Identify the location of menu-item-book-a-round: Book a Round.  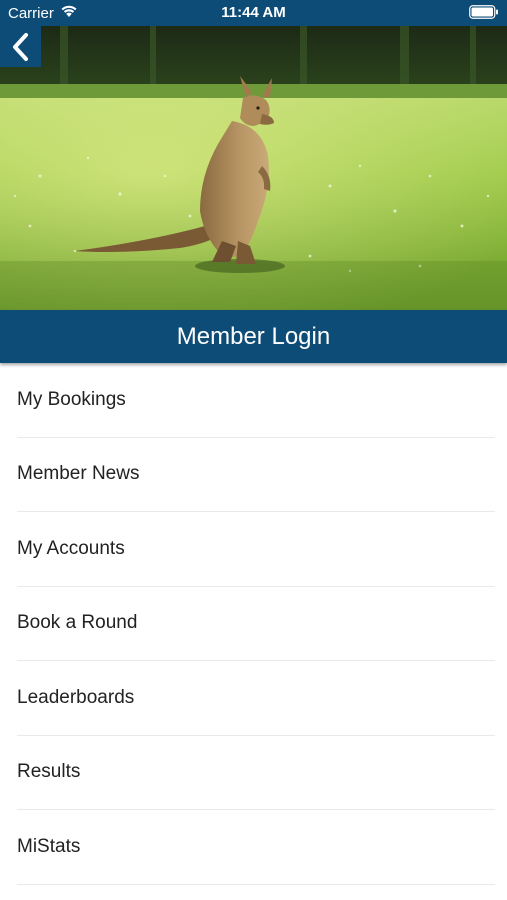
(256, 624).